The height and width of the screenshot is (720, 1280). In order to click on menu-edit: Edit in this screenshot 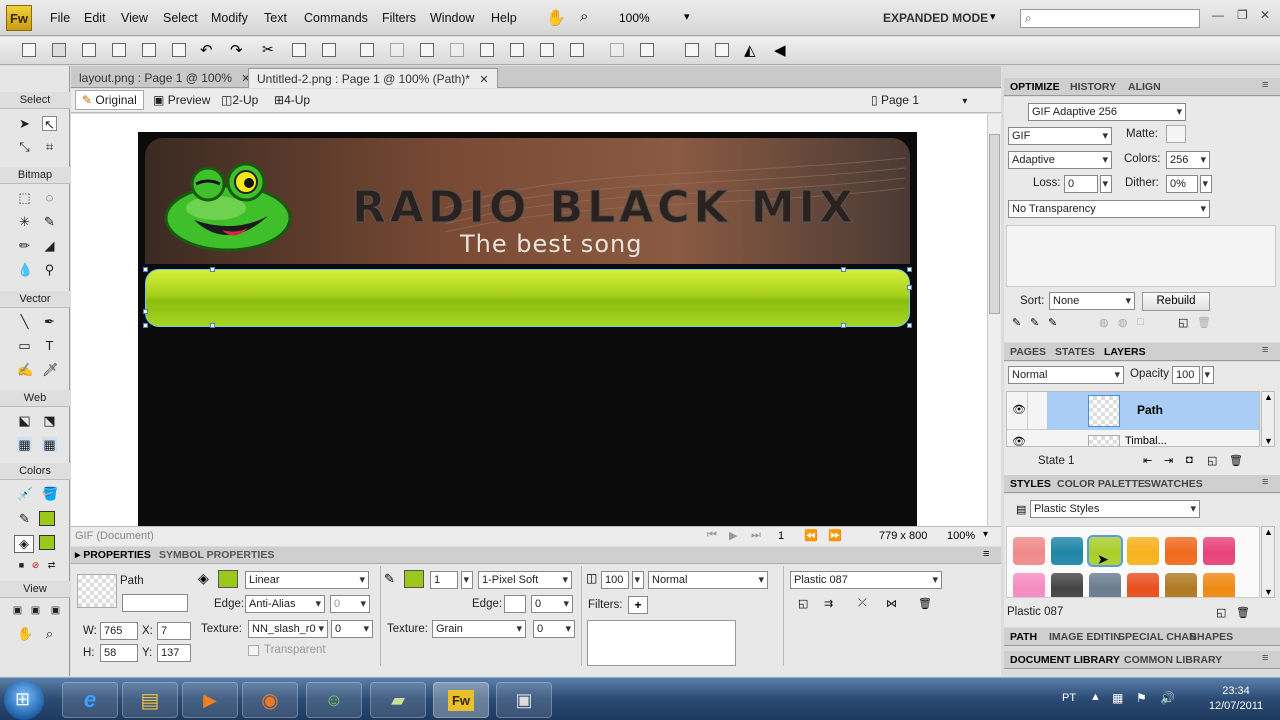, I will do `click(95, 18)`.